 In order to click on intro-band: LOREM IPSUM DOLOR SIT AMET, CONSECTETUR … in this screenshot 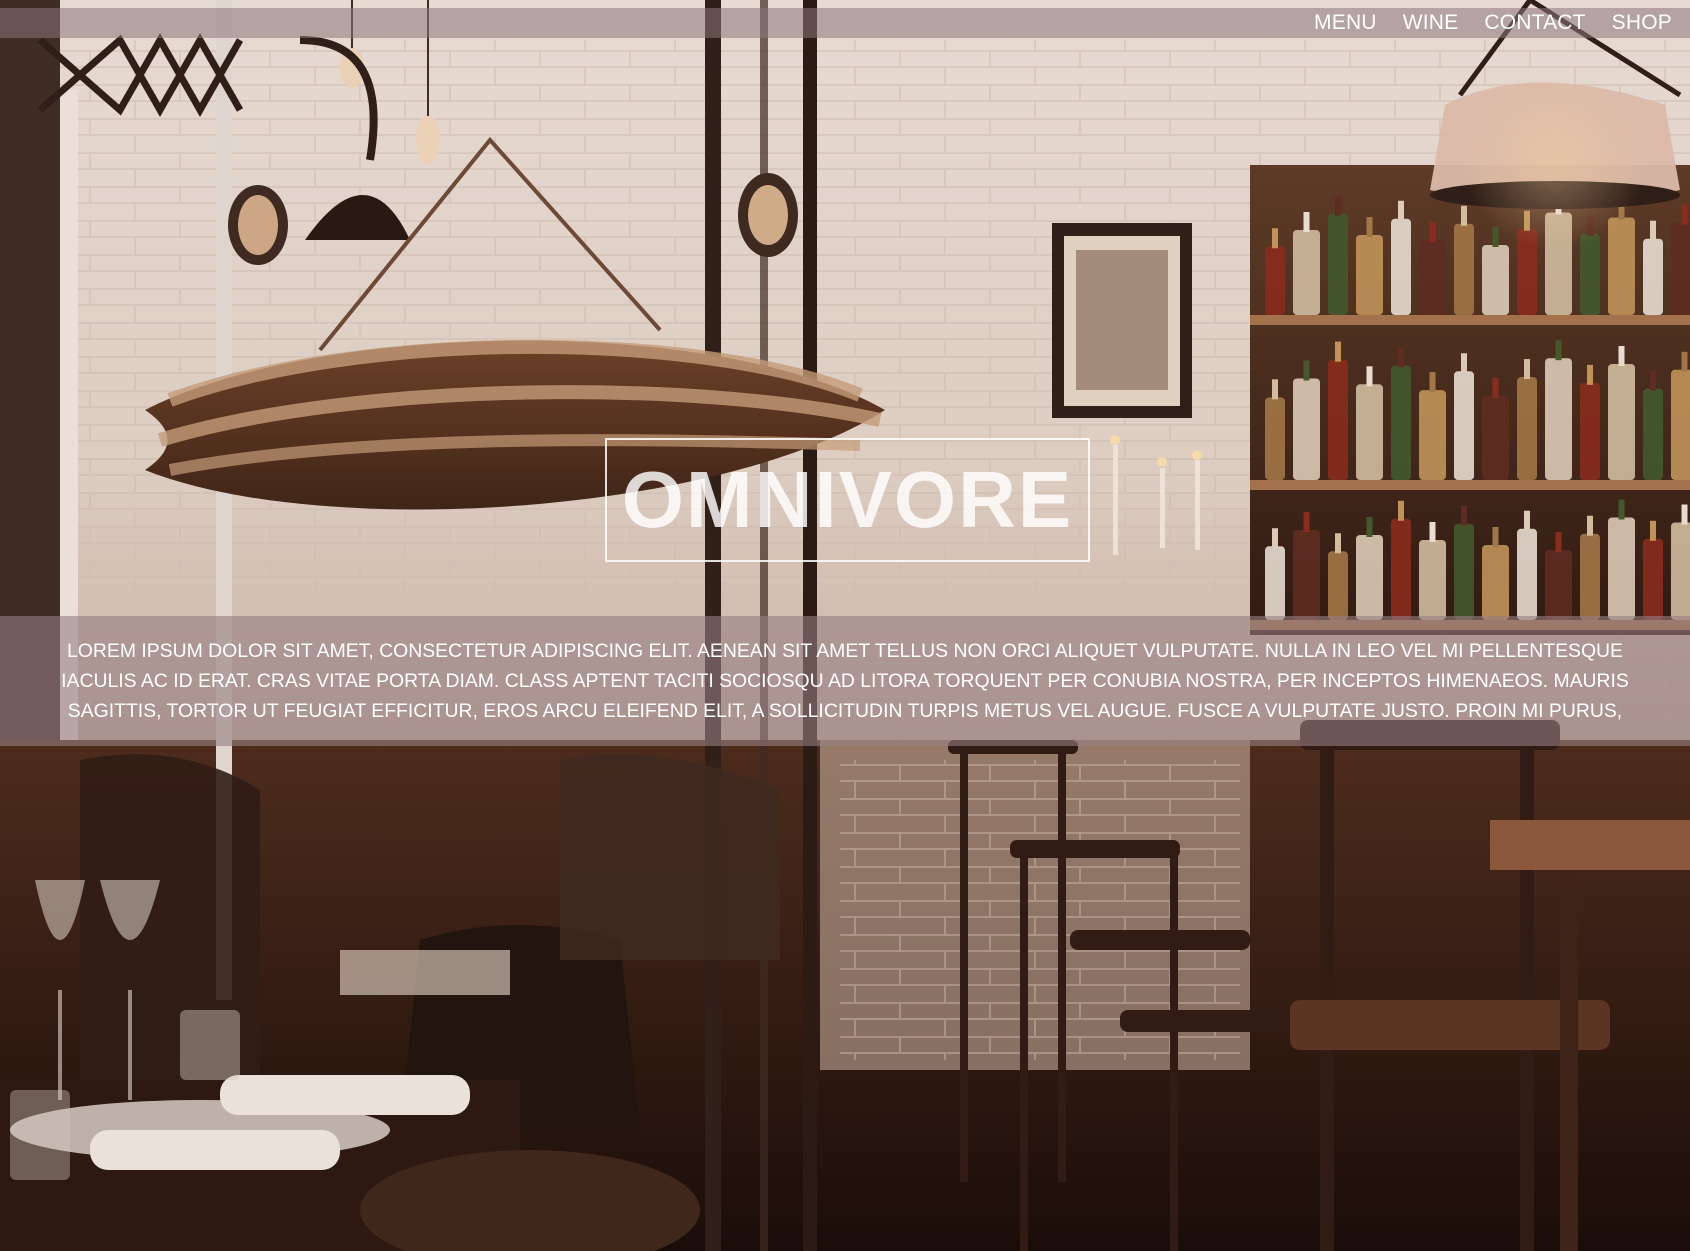, I will do `click(845, 681)`.